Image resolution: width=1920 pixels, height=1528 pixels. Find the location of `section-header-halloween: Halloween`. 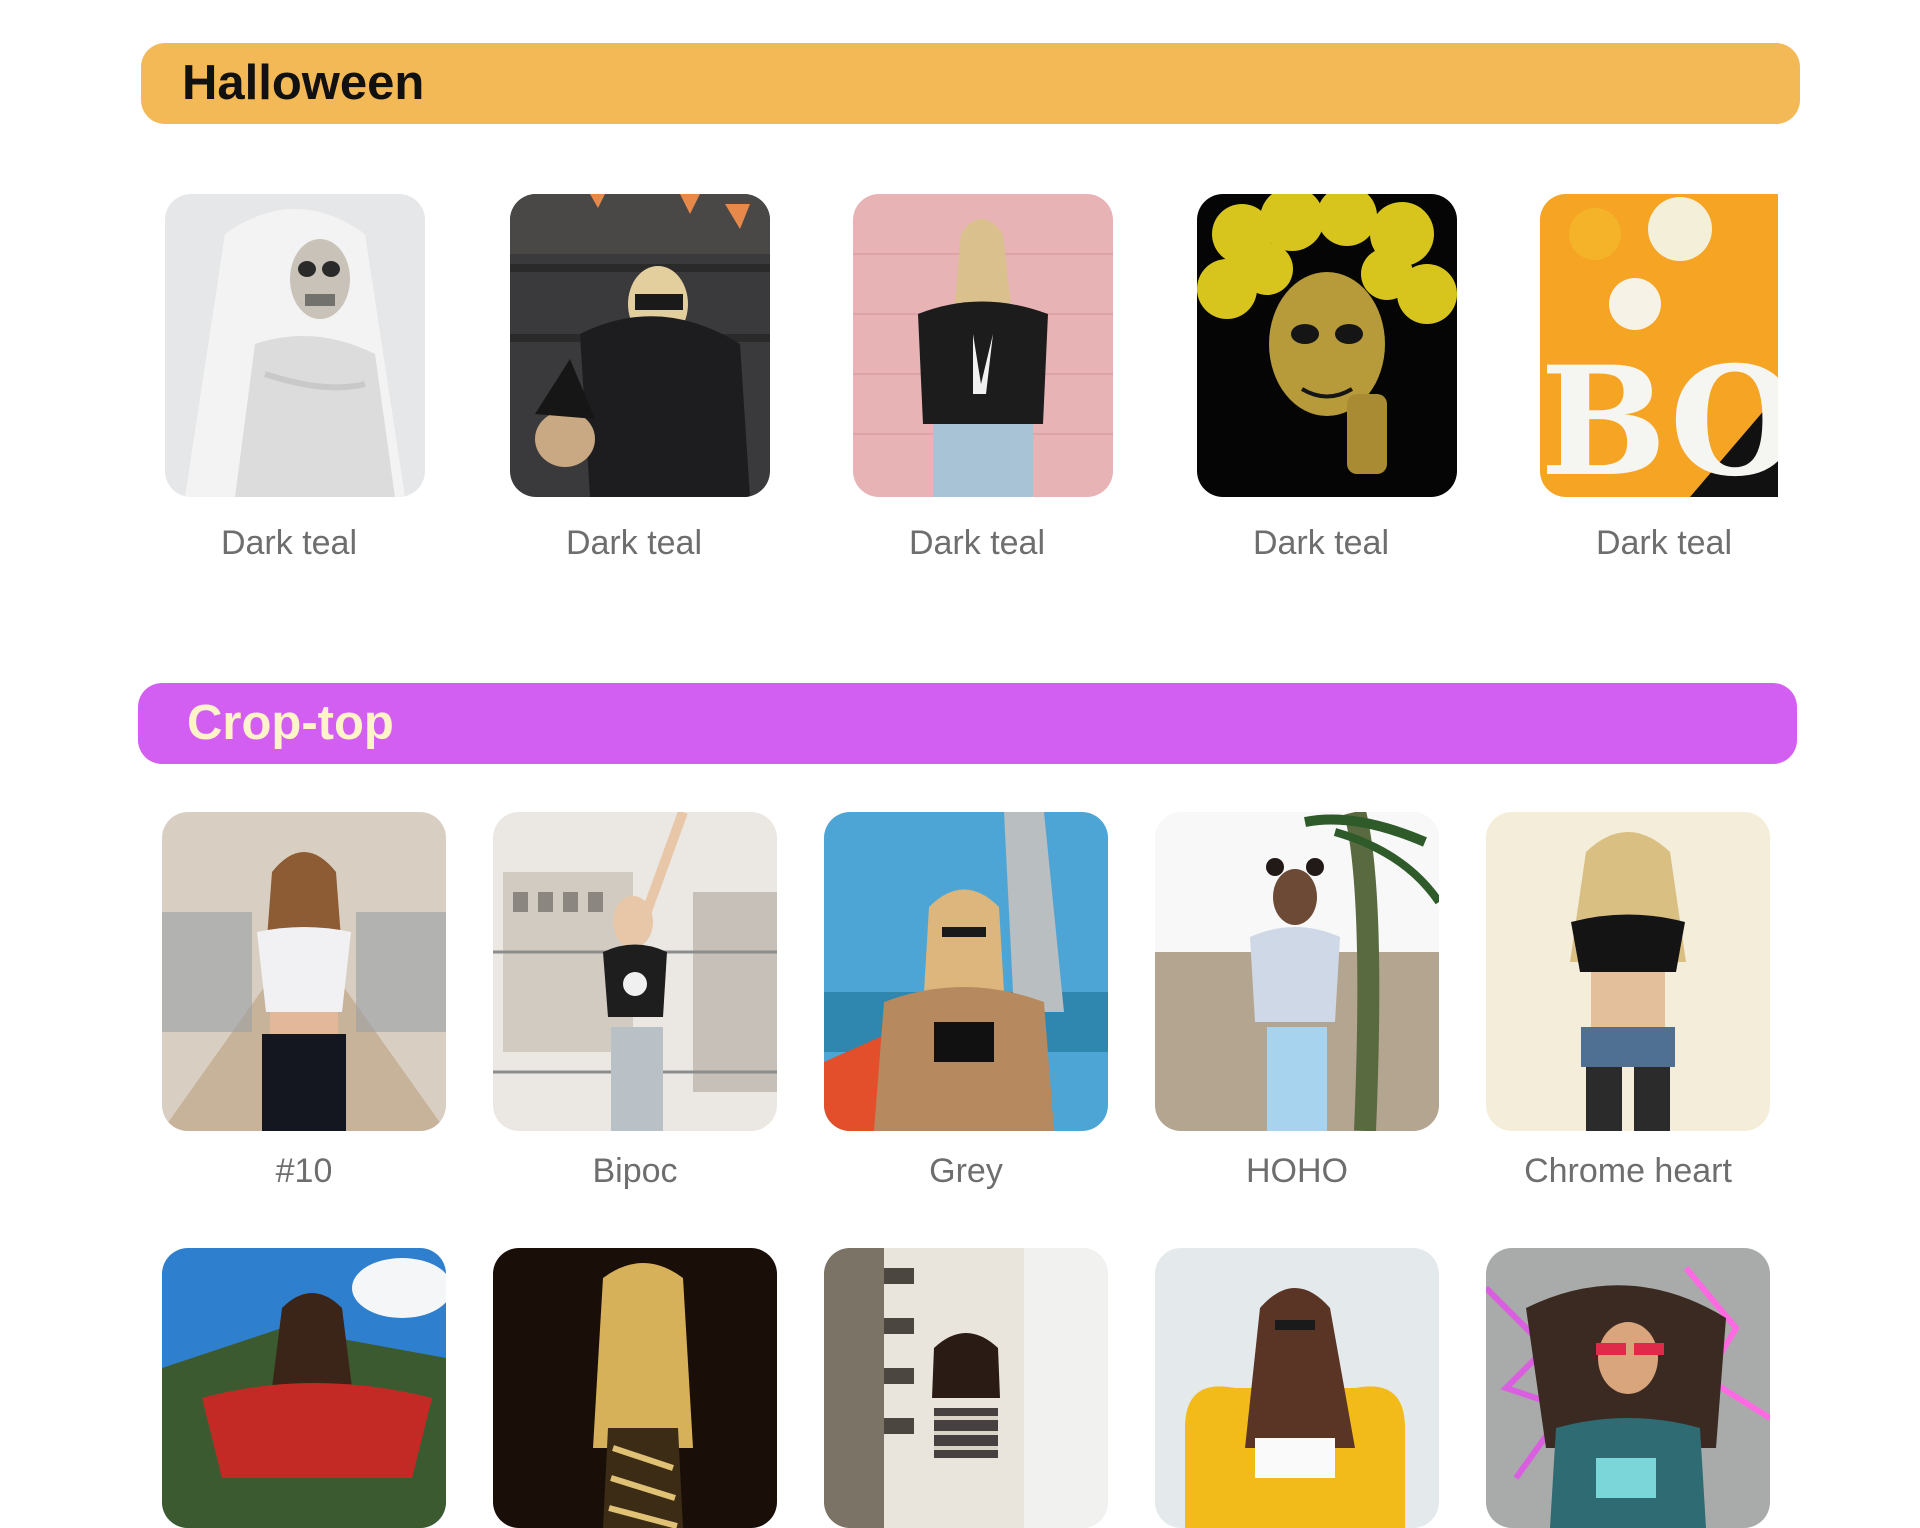

section-header-halloween: Halloween is located at coordinates (970, 83).